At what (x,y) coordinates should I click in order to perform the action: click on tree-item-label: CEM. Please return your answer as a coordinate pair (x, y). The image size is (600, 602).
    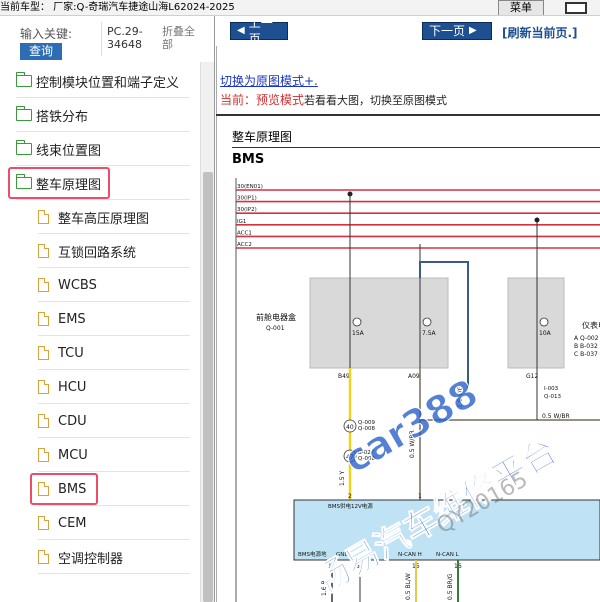
    Looking at the image, I should click on (72, 523).